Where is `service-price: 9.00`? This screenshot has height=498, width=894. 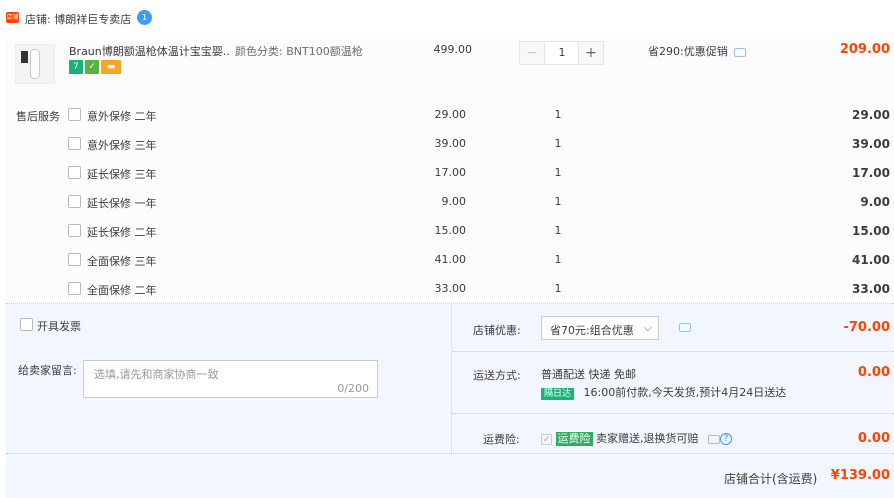
service-price: 9.00 is located at coordinates (454, 201).